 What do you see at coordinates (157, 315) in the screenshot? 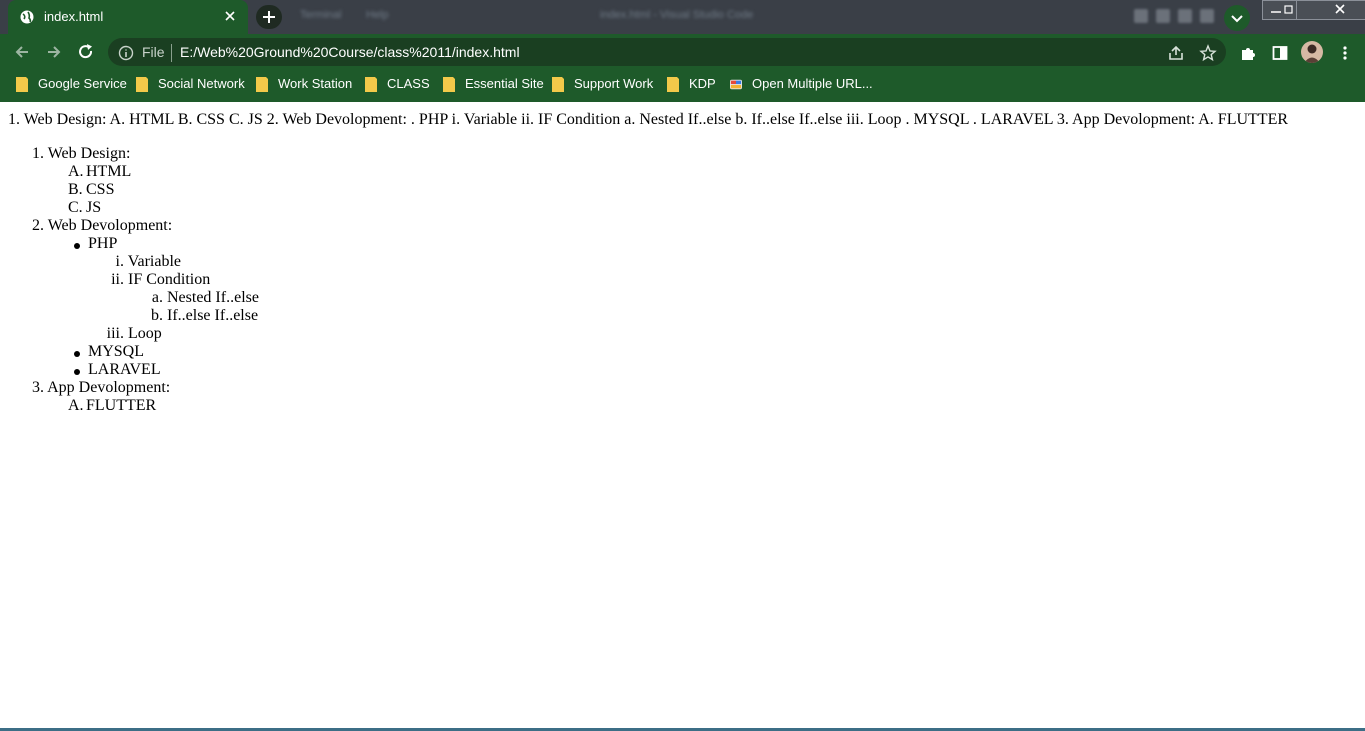
I see `list-marker: b.` at bounding box center [157, 315].